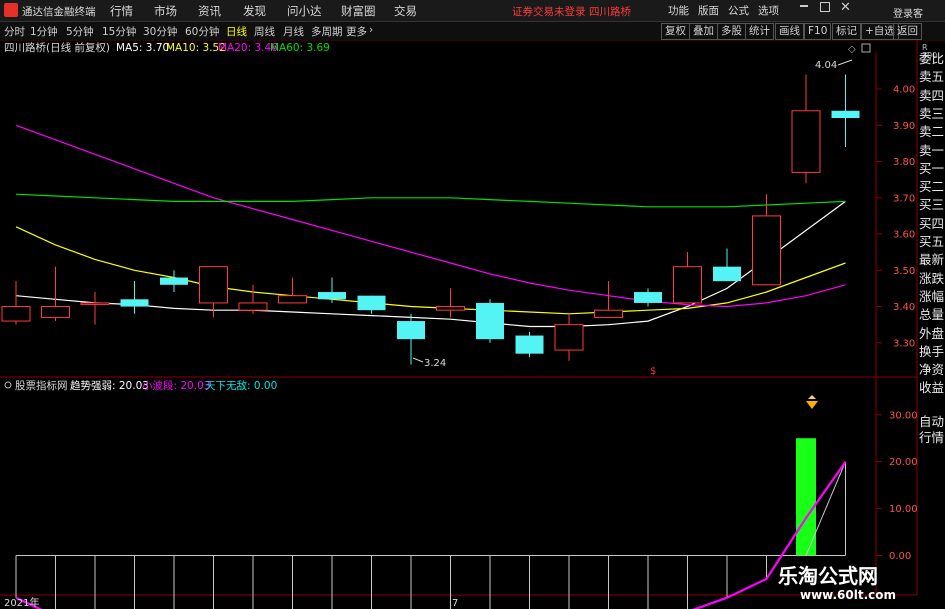 This screenshot has height=609, width=945. What do you see at coordinates (304, 11) in the screenshot?
I see `menu-item-ask: 问小达` at bounding box center [304, 11].